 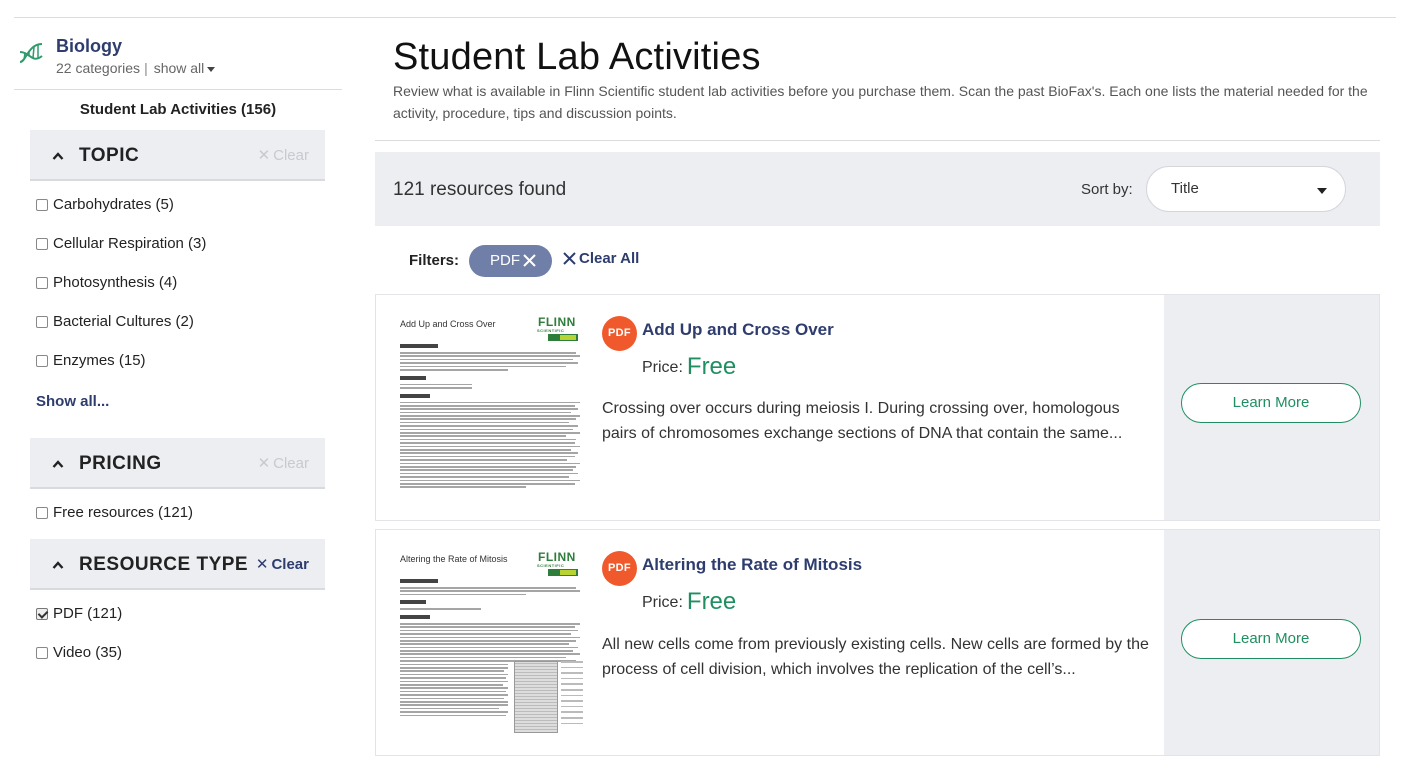 What do you see at coordinates (89, 46) in the screenshot?
I see `category-title: Biology` at bounding box center [89, 46].